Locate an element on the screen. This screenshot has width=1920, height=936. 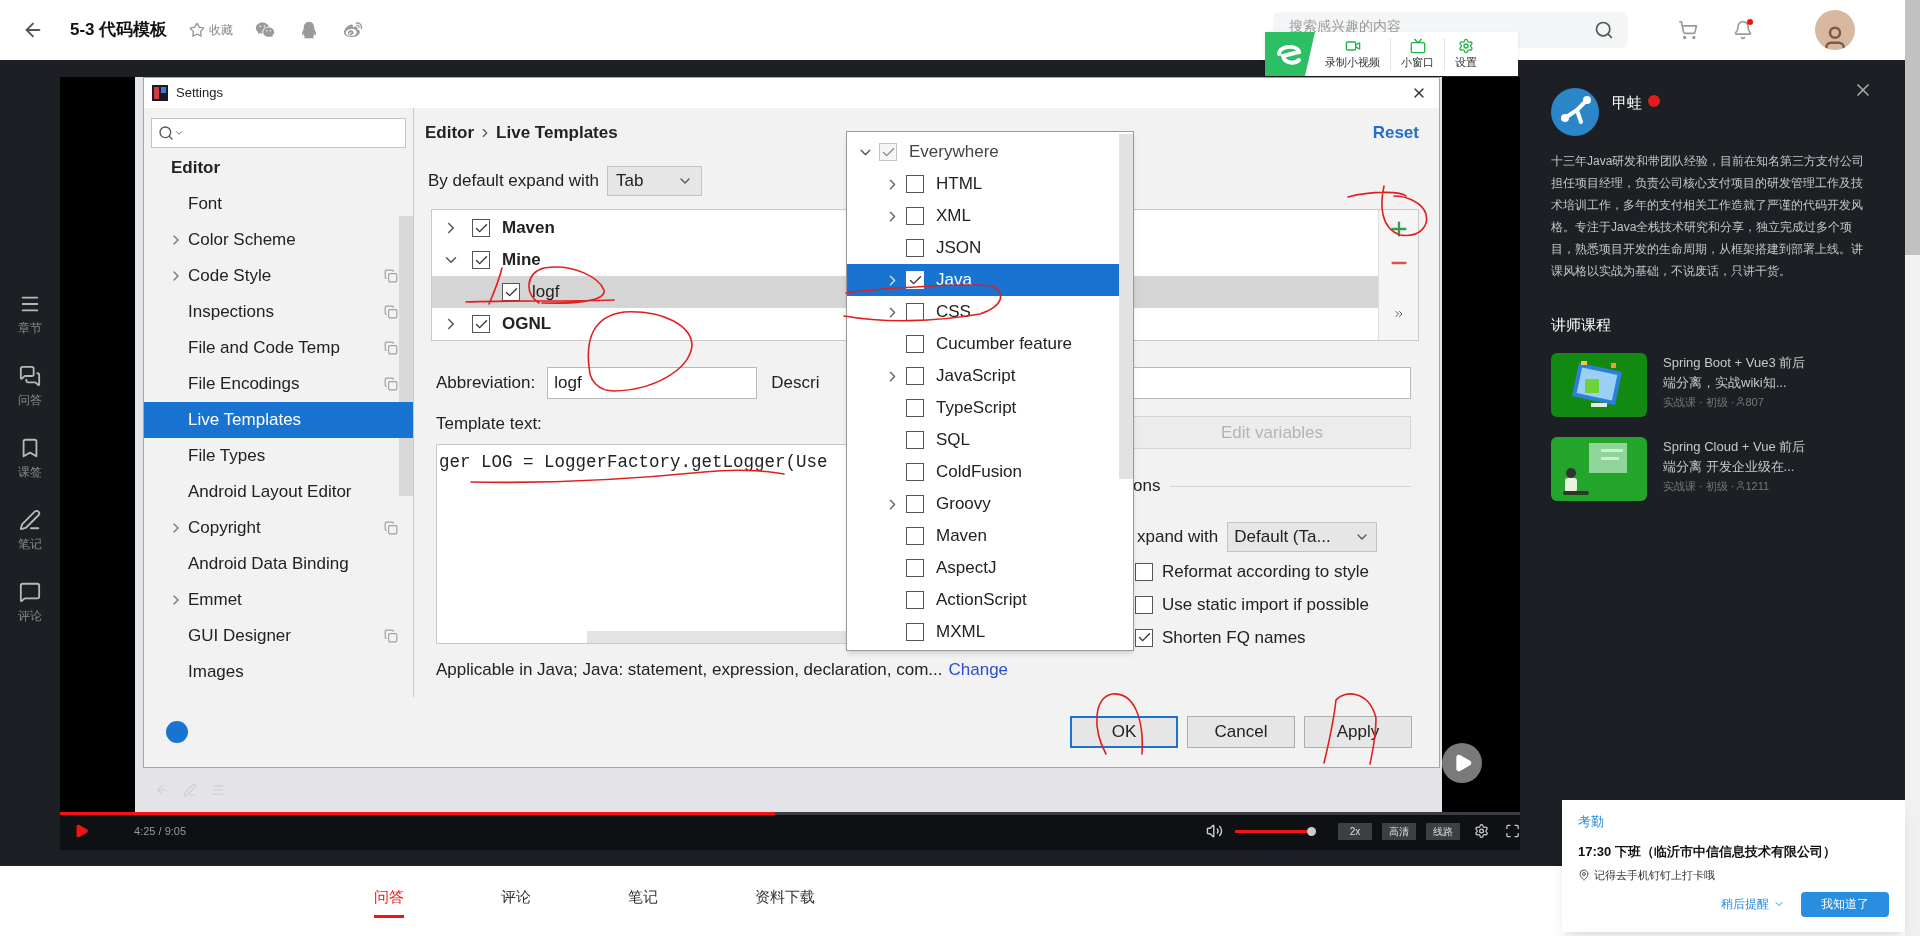
template-name: logf is located at coordinates (546, 292).